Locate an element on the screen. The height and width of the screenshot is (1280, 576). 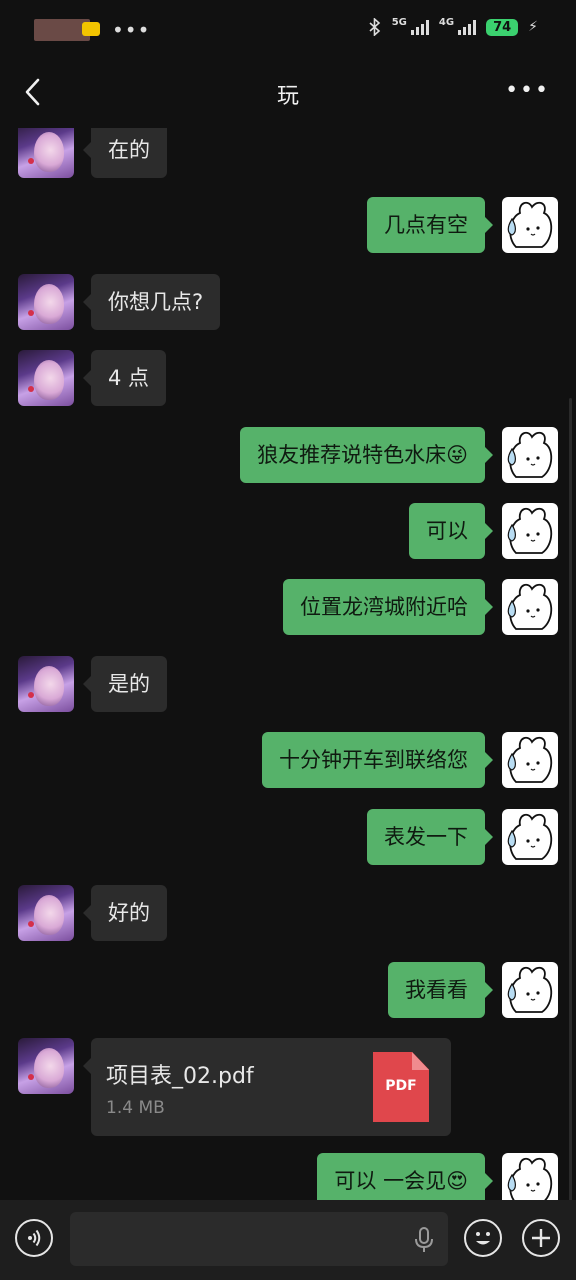
plus-icon is located at coordinates (541, 1238).